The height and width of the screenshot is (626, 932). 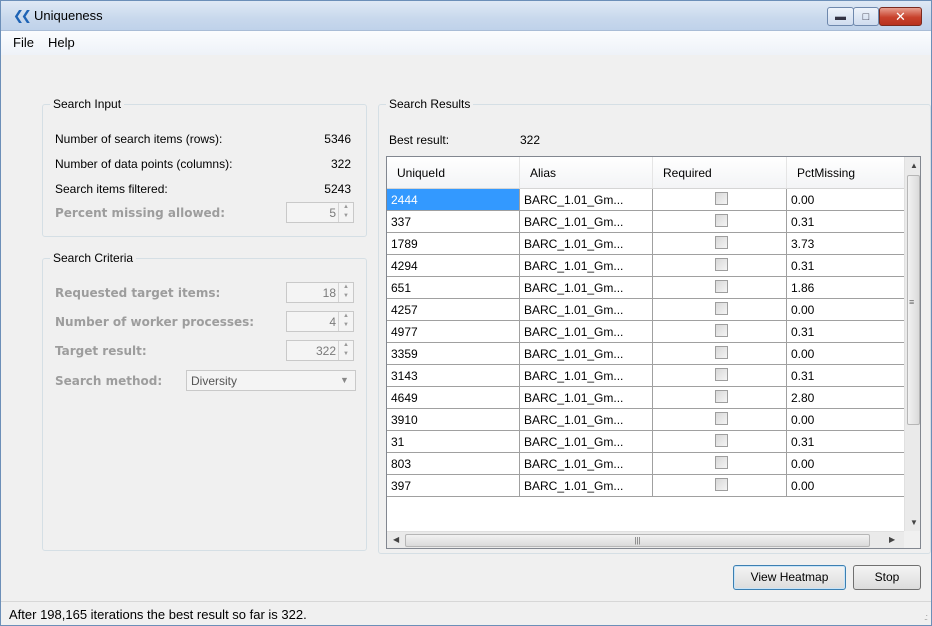 I want to click on scroll-down-icon: ▼, so click(x=914, y=522).